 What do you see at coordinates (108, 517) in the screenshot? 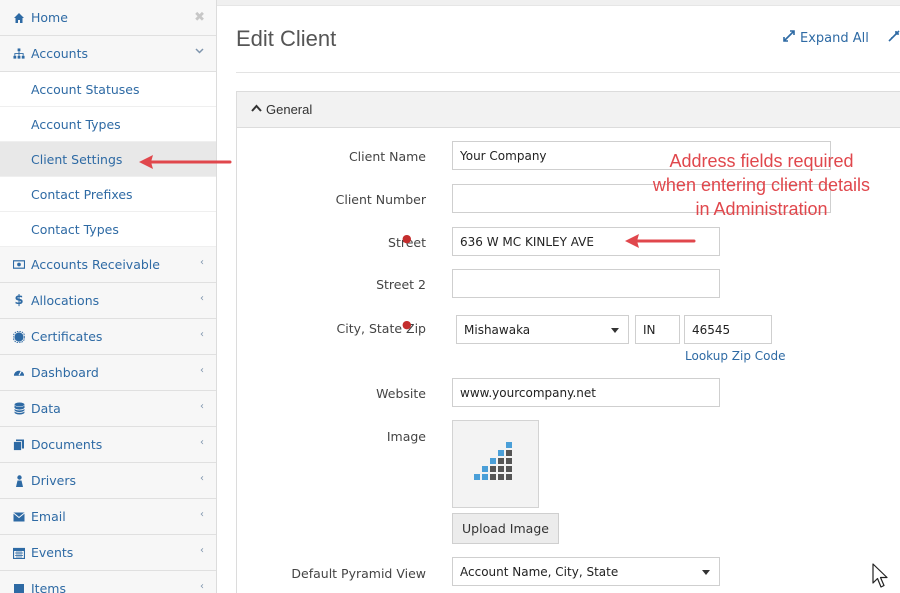
I see `sidebar-item-email: Email ‹` at bounding box center [108, 517].